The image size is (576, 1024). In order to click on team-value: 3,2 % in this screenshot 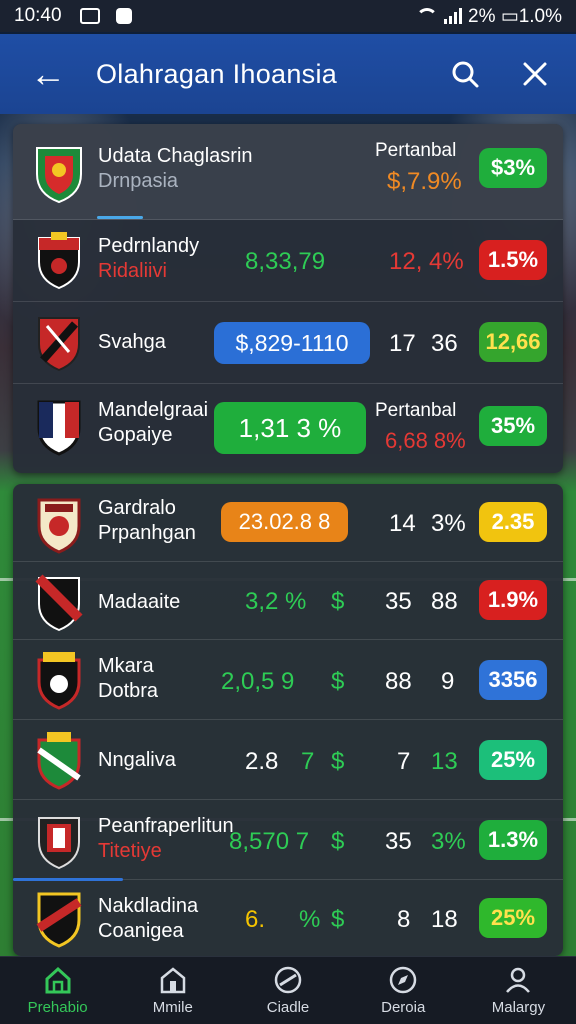, I will do `click(276, 601)`.